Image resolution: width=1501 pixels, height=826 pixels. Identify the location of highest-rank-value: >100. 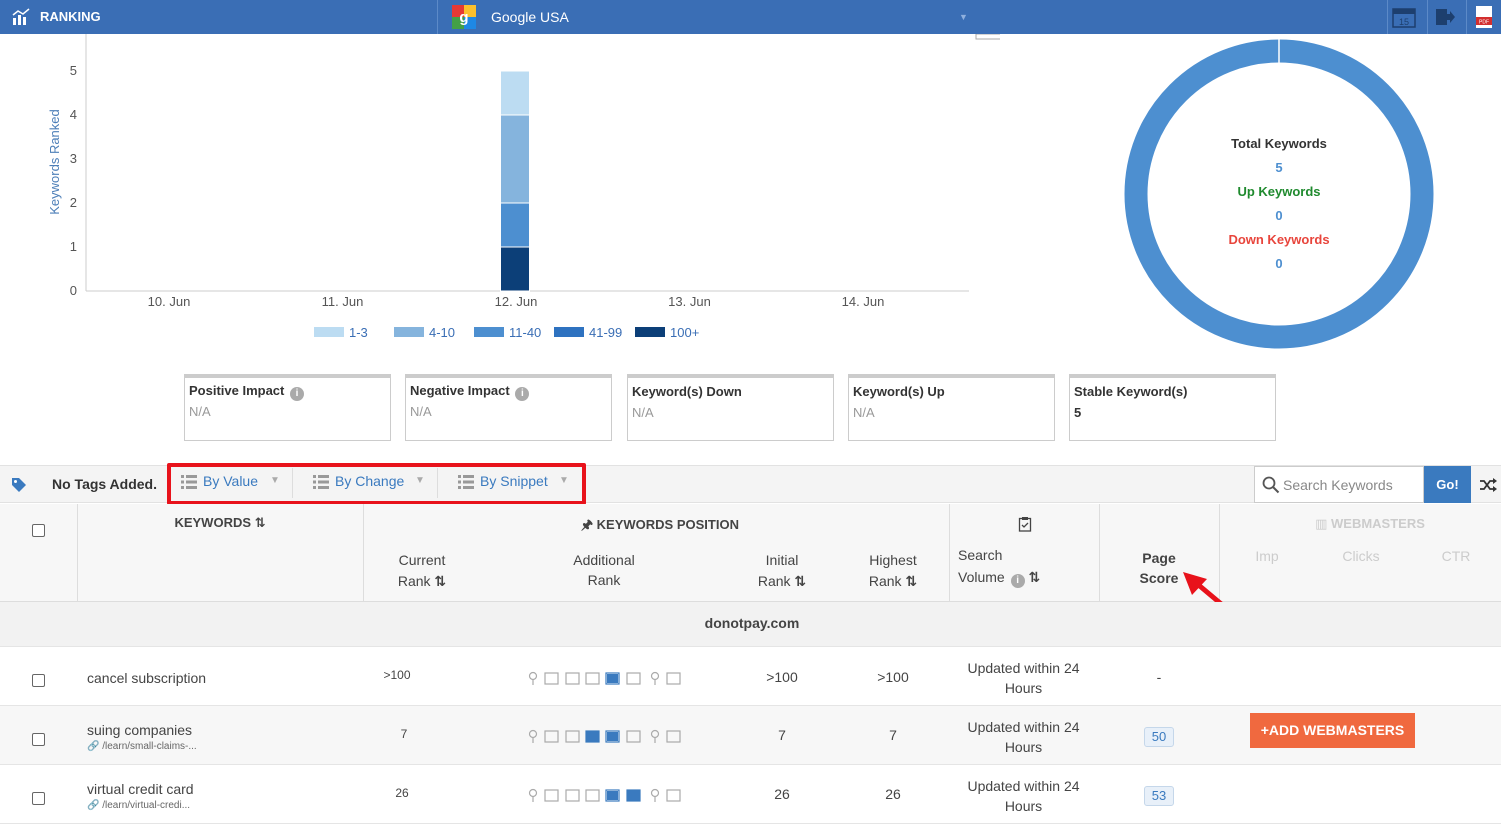
(893, 677).